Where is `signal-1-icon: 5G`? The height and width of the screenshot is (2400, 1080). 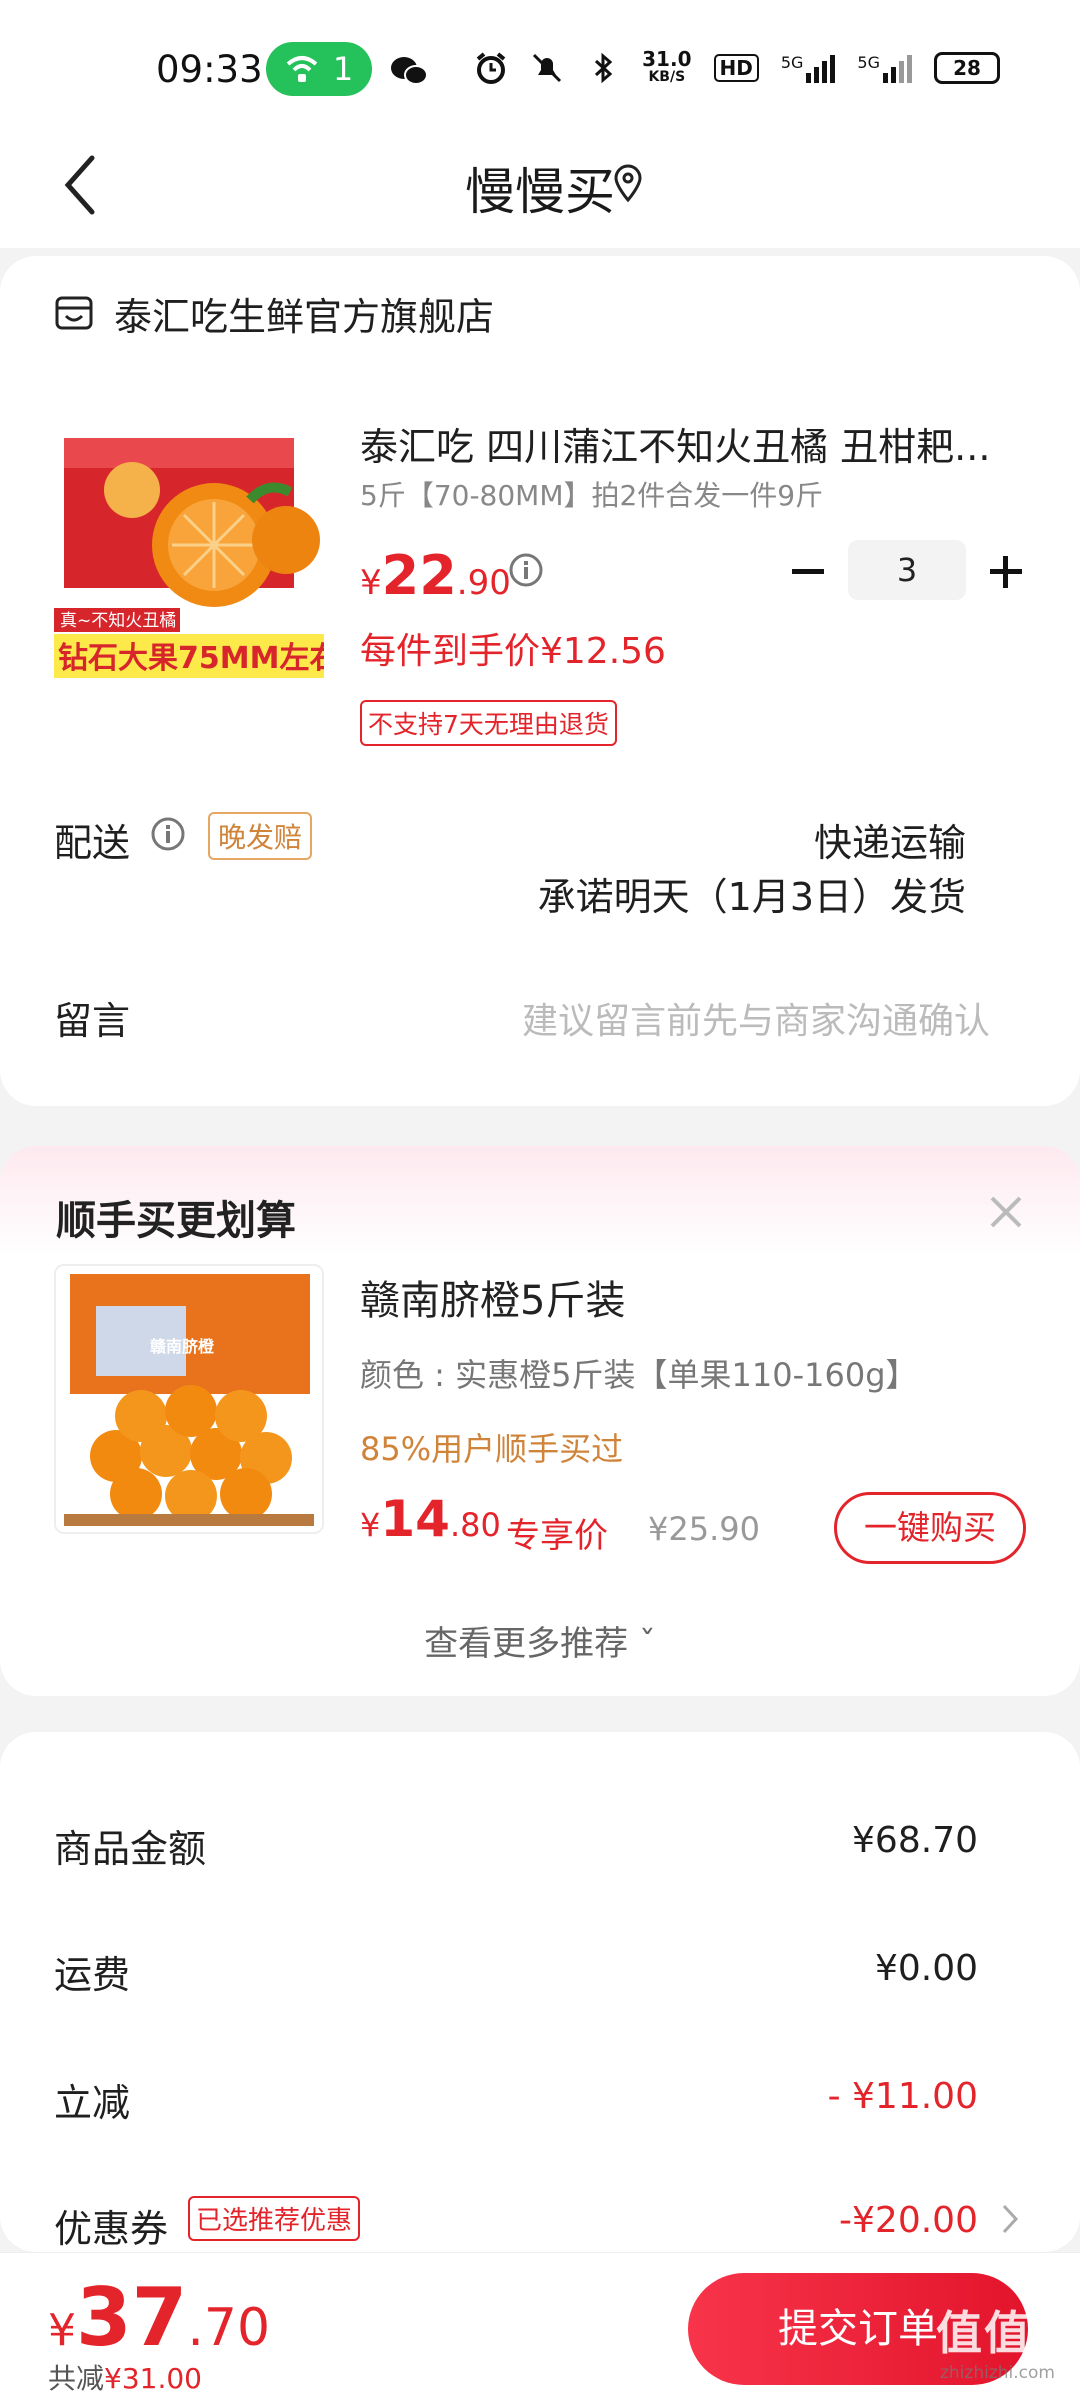
signal-1-icon: 5G is located at coordinates (808, 68).